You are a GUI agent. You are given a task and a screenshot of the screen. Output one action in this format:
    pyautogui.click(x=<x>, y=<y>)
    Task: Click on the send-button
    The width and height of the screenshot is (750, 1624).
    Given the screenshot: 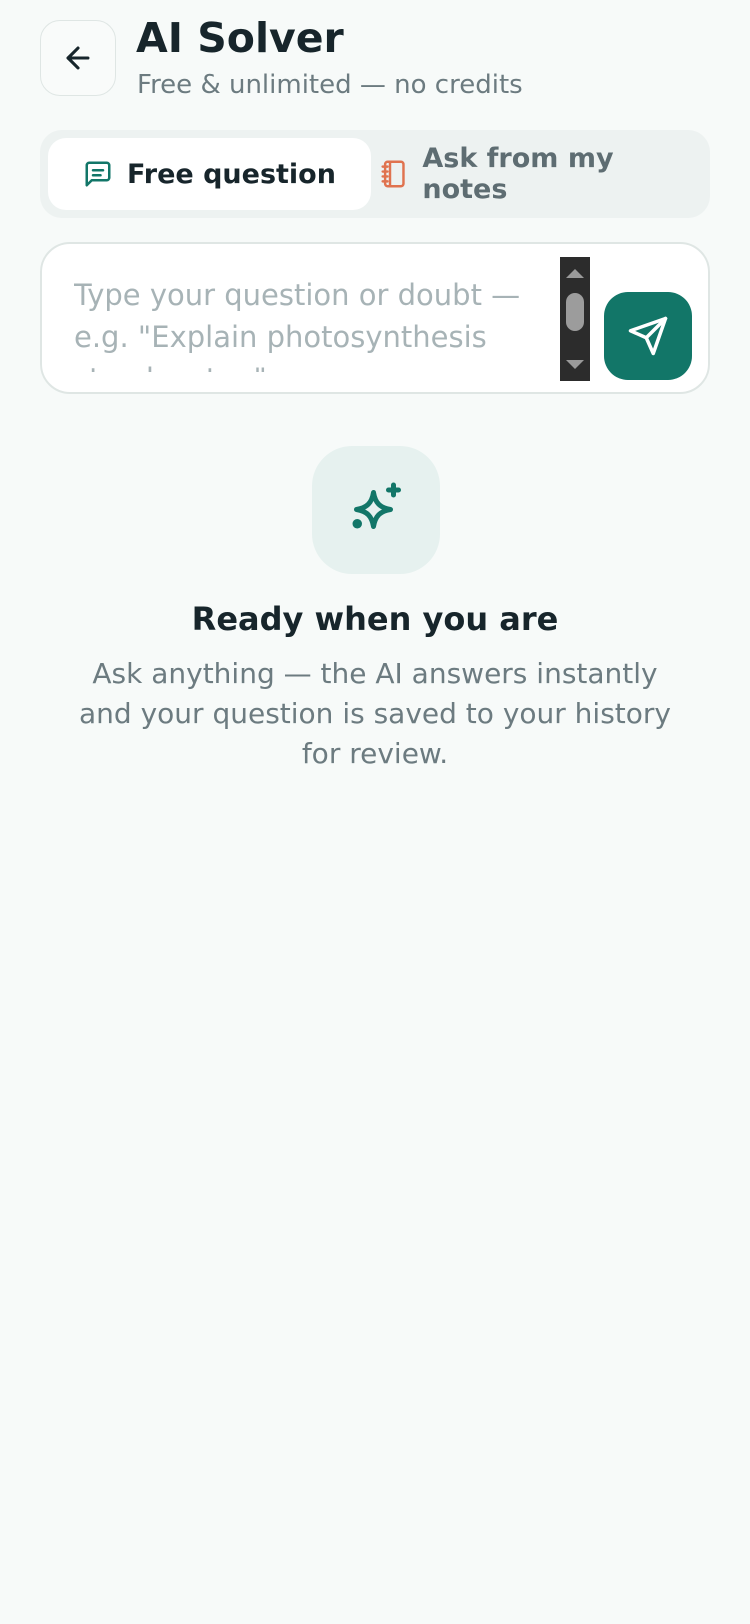 What is the action you would take?
    pyautogui.click(x=648, y=336)
    